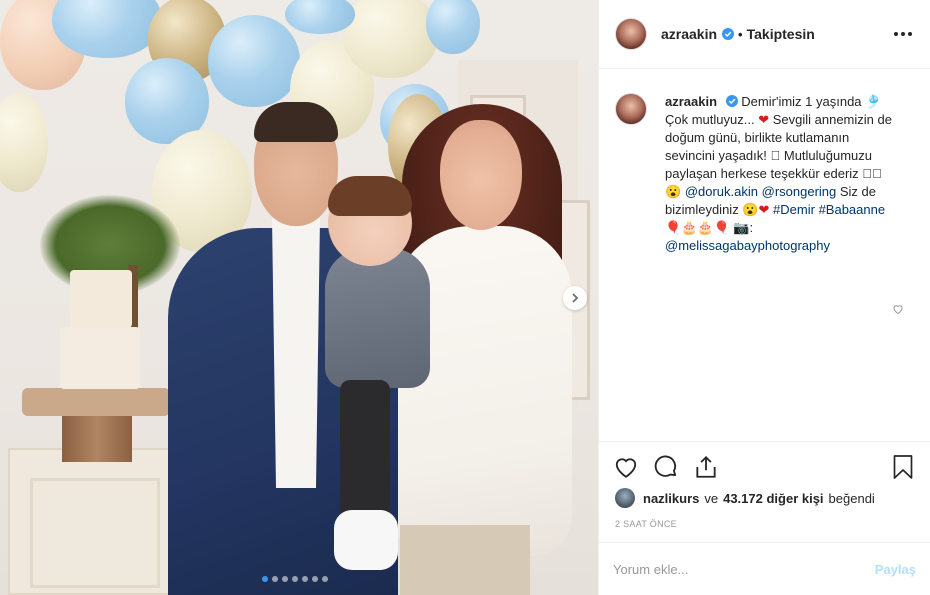  I want to click on comment-form: Paylaş, so click(764, 568).